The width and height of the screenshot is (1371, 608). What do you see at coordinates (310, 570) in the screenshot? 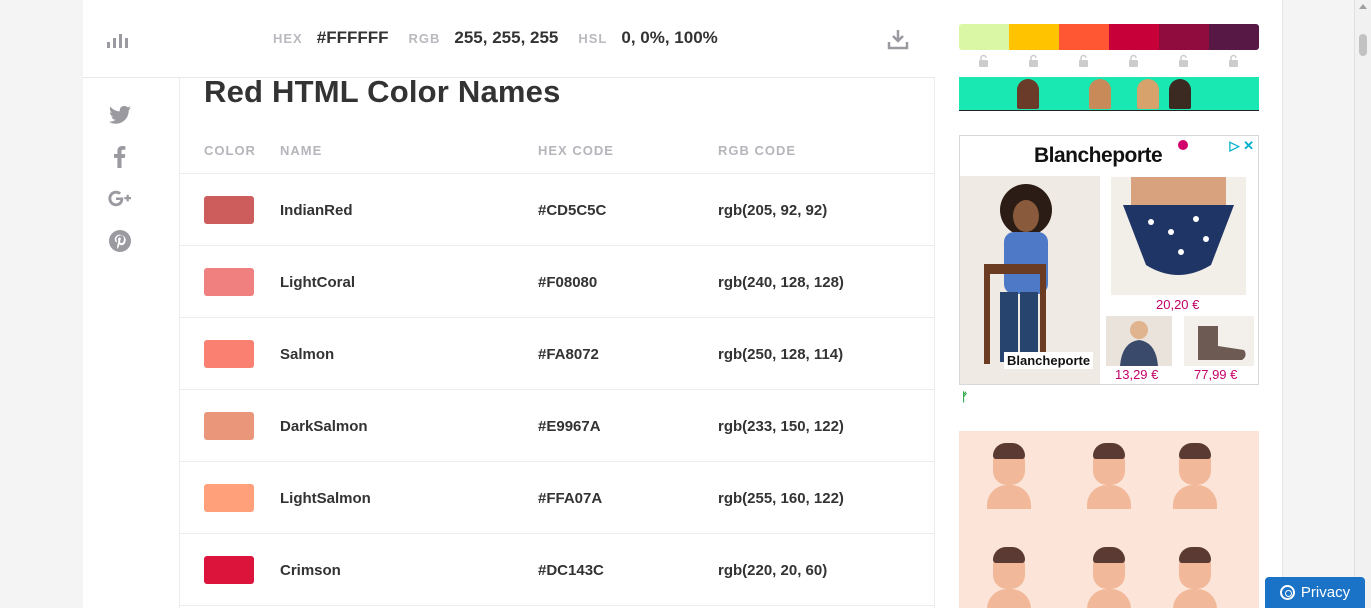
I see `color-name: Crimson` at bounding box center [310, 570].